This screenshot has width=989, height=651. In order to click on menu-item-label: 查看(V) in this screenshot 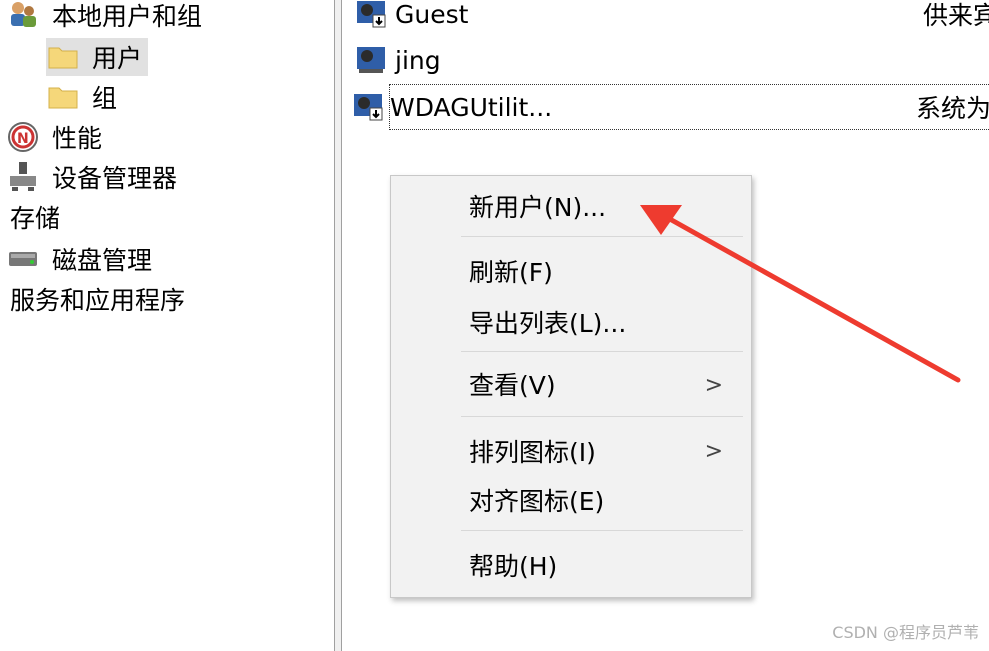, I will do `click(512, 385)`.